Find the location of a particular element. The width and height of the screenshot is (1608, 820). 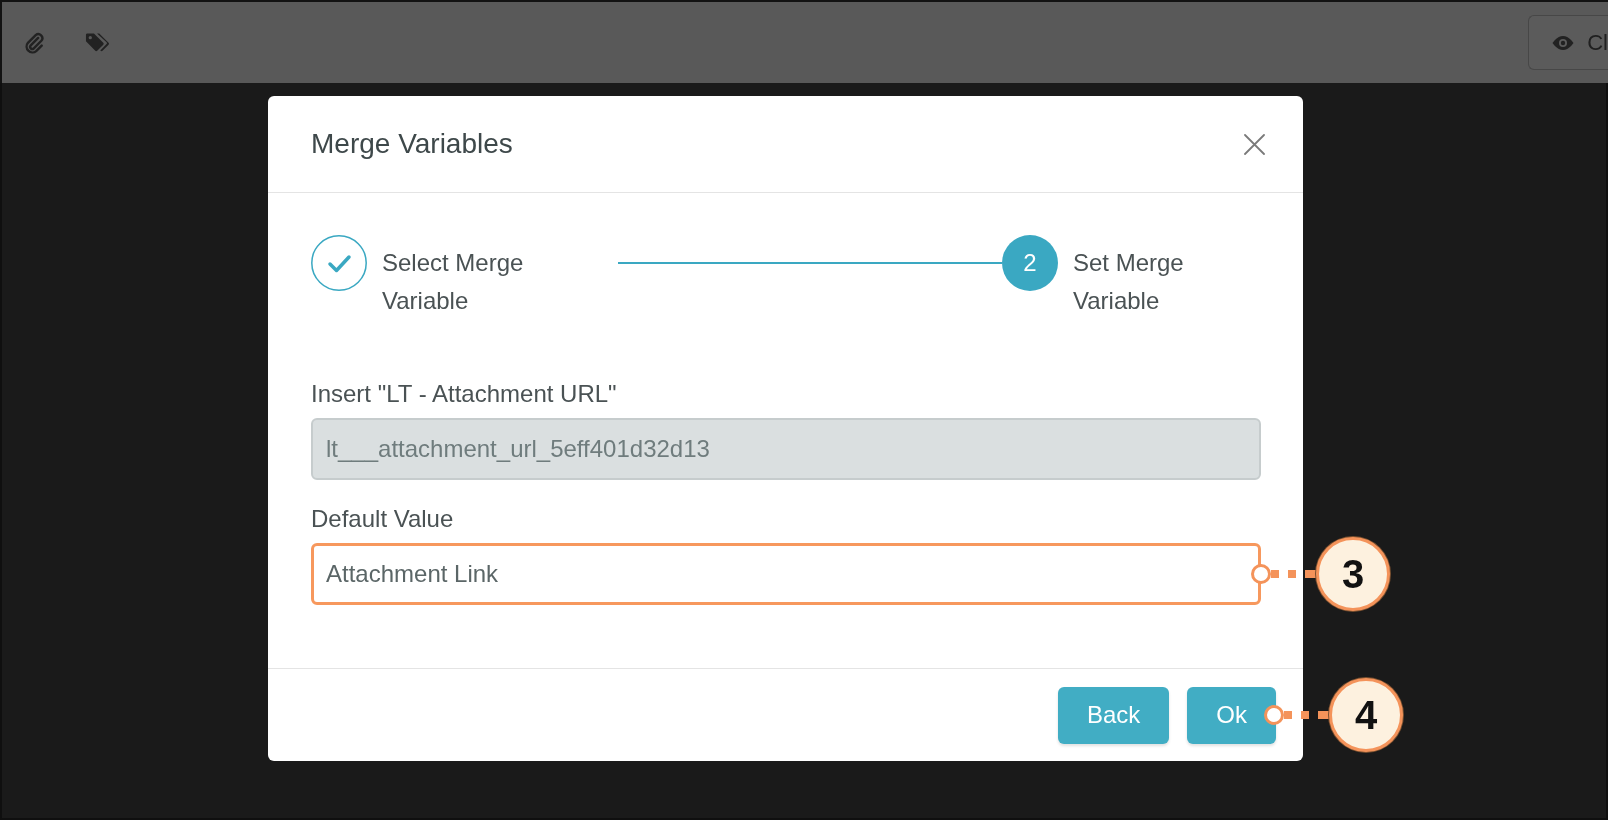

close-icon is located at coordinates (1254, 144).